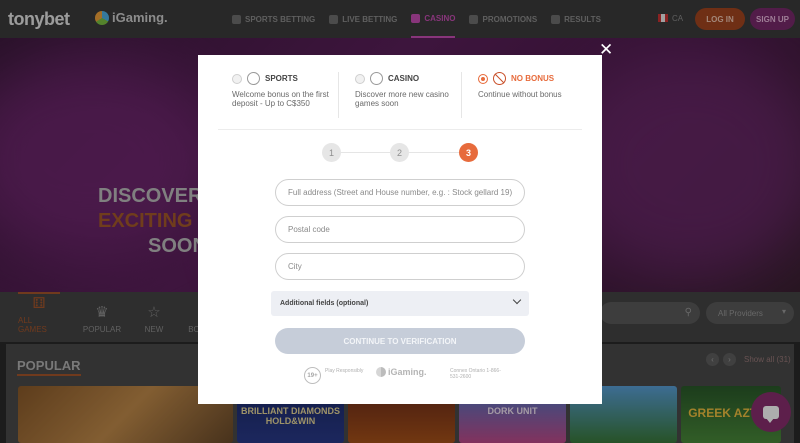  What do you see at coordinates (381, 372) in the screenshot?
I see `igaming-mark-icon` at bounding box center [381, 372].